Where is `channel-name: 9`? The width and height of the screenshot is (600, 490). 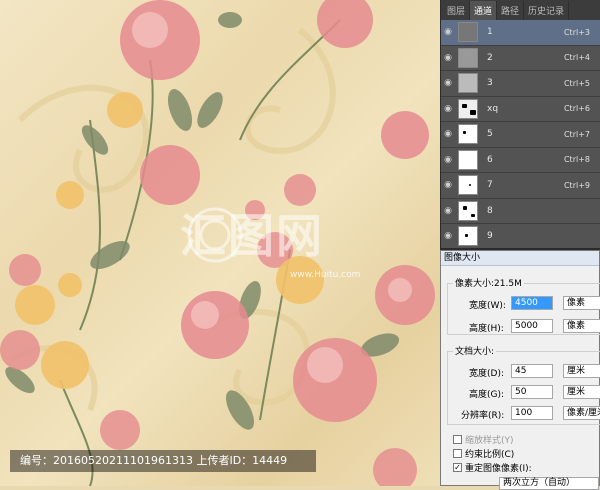 channel-name: 9 is located at coordinates (490, 236).